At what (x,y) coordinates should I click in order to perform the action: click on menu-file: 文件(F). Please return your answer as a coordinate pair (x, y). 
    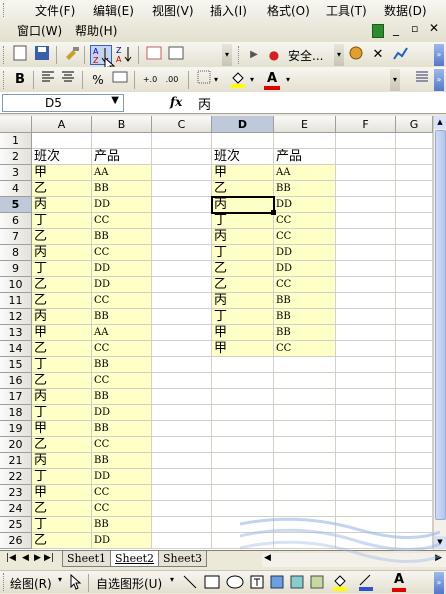
    Looking at the image, I should click on (55, 11).